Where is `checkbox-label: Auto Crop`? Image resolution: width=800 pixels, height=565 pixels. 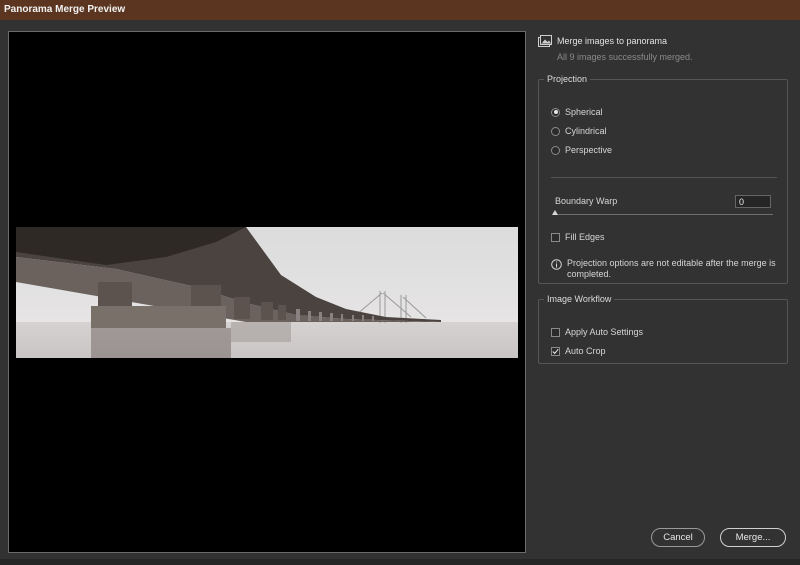
checkbox-label: Auto Crop is located at coordinates (585, 351).